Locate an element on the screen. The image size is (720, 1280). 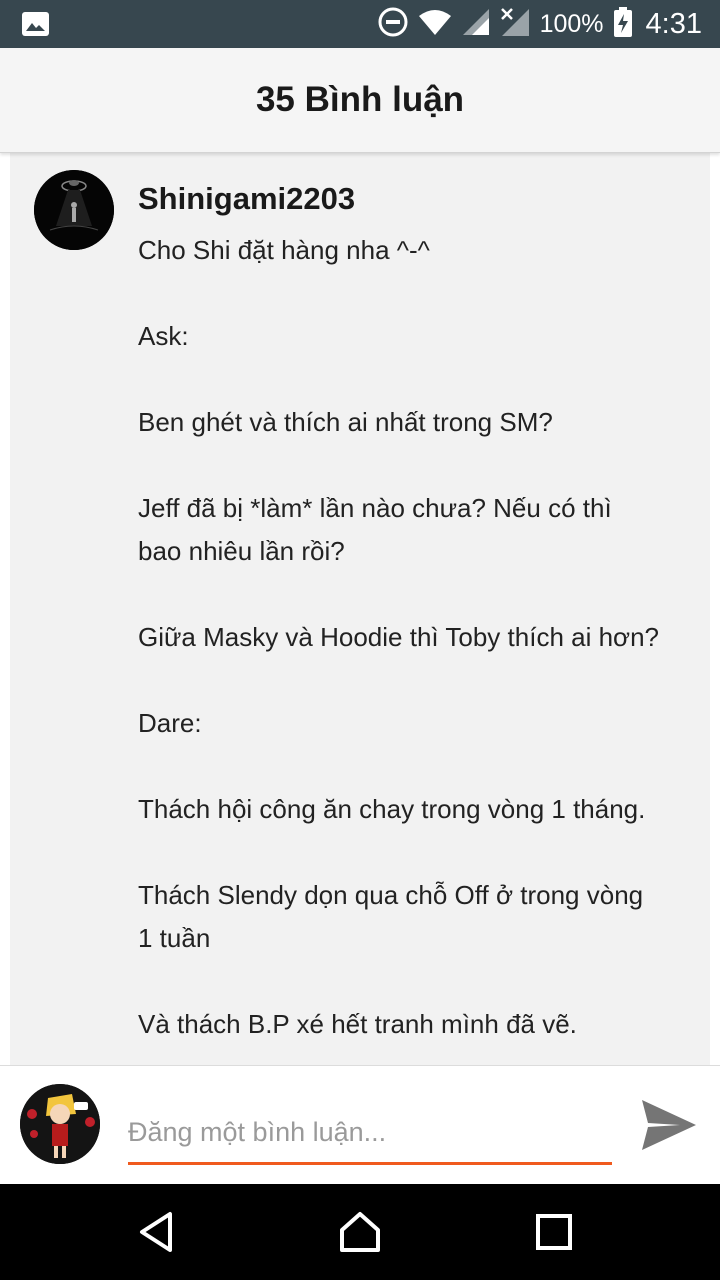
status-icons: 100% 4:31 is located at coordinates (540, 24).